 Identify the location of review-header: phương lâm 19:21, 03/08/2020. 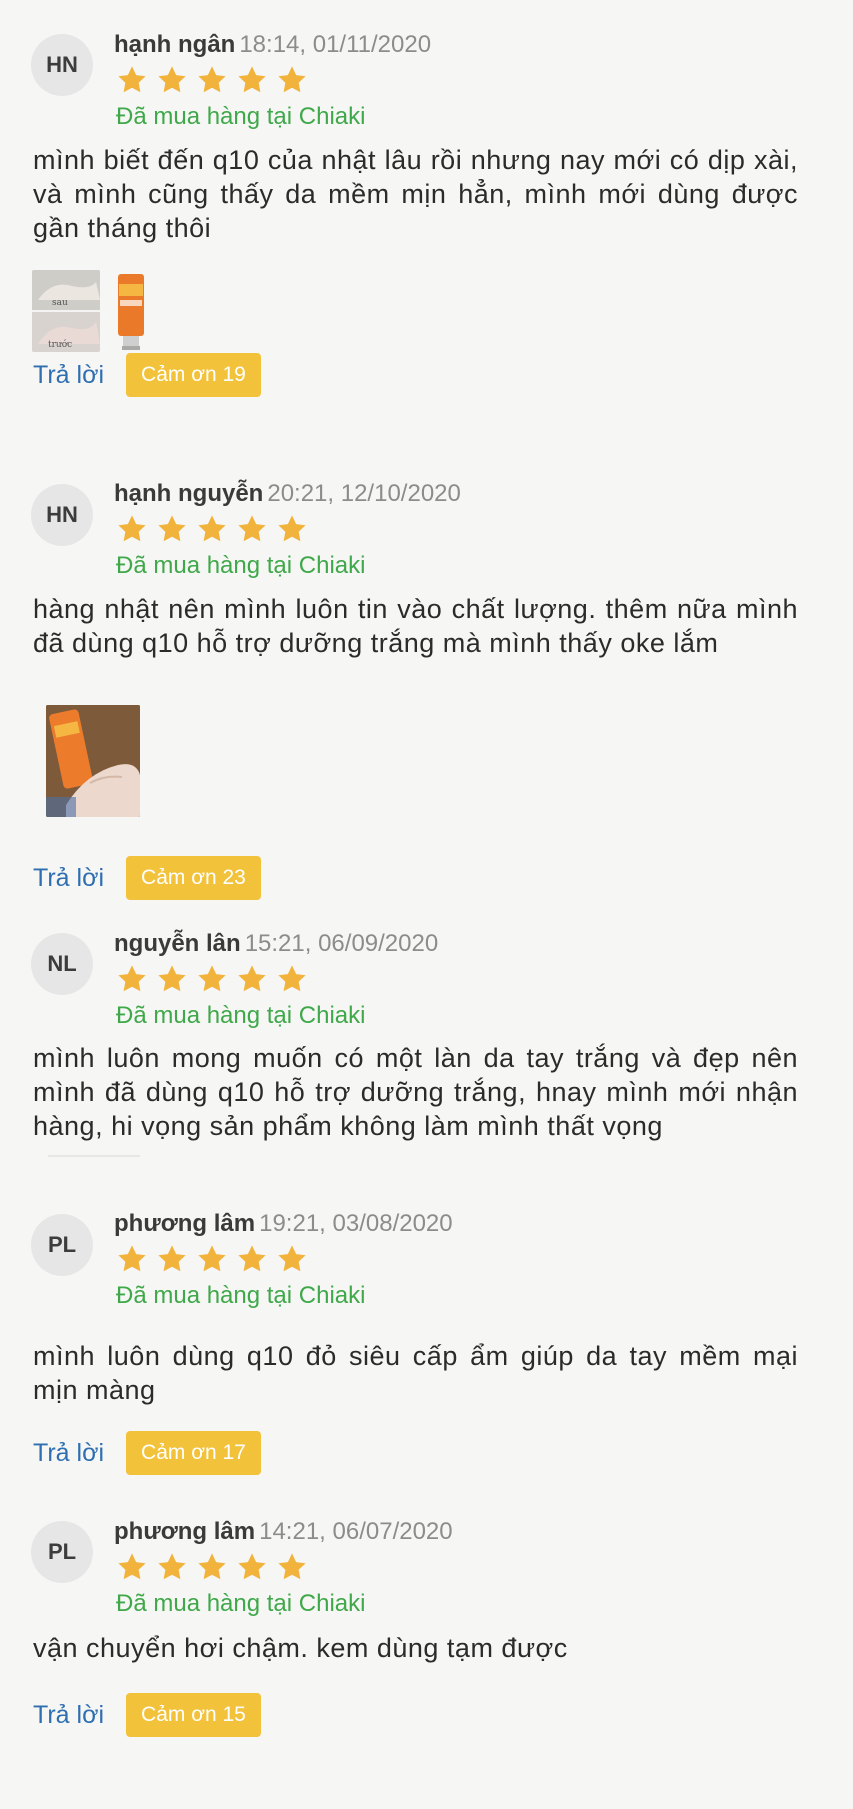
(283, 1224).